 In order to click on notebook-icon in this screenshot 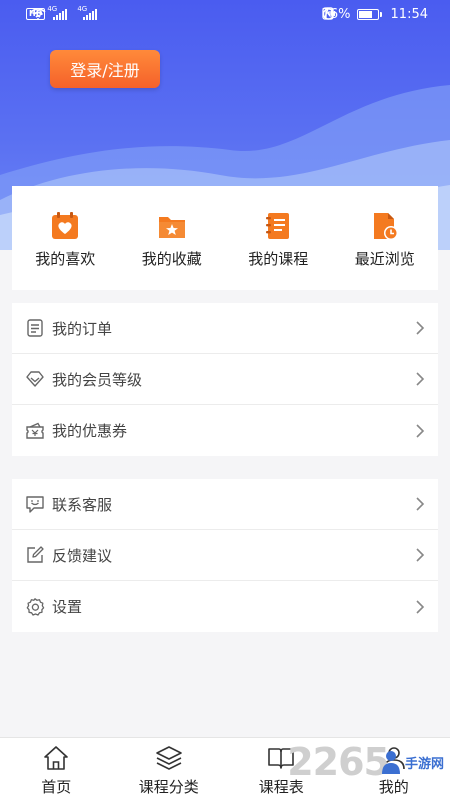, I will do `click(278, 226)`.